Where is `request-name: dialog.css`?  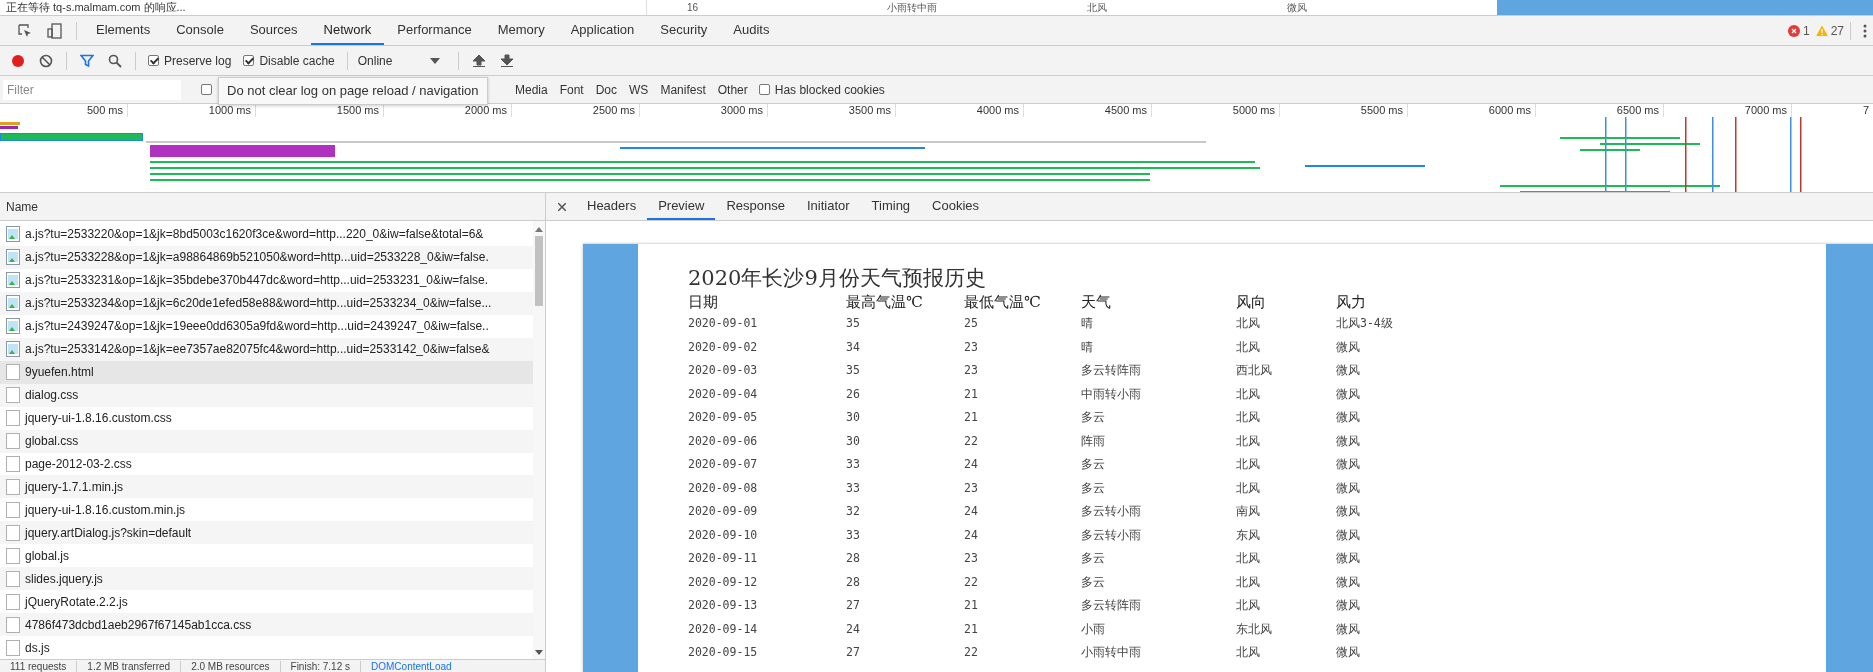
request-name: dialog.css is located at coordinates (52, 395).